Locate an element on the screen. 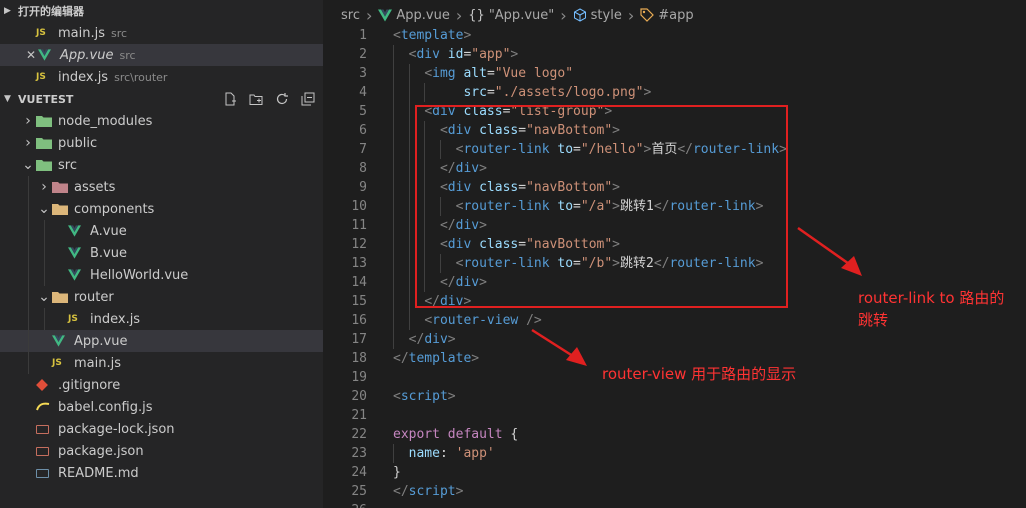 This screenshot has width=1026, height=508. arrow-router-link is located at coordinates (829, 251).